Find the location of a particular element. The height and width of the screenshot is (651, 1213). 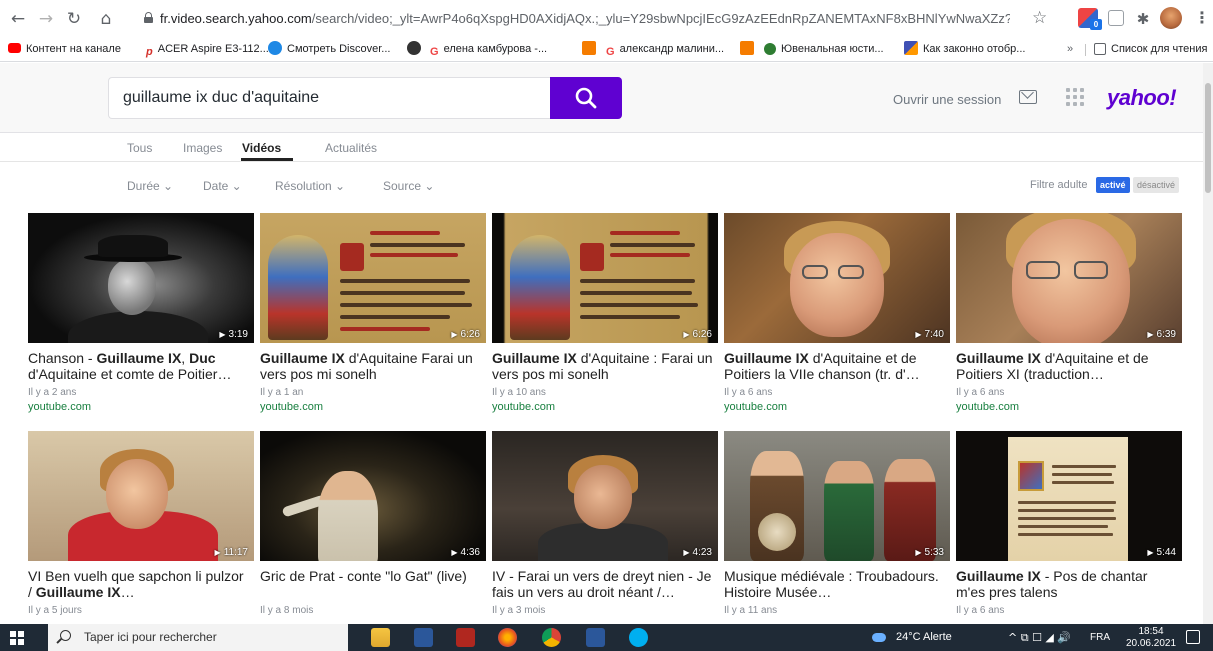

windows-start-icon is located at coordinates (17, 638).